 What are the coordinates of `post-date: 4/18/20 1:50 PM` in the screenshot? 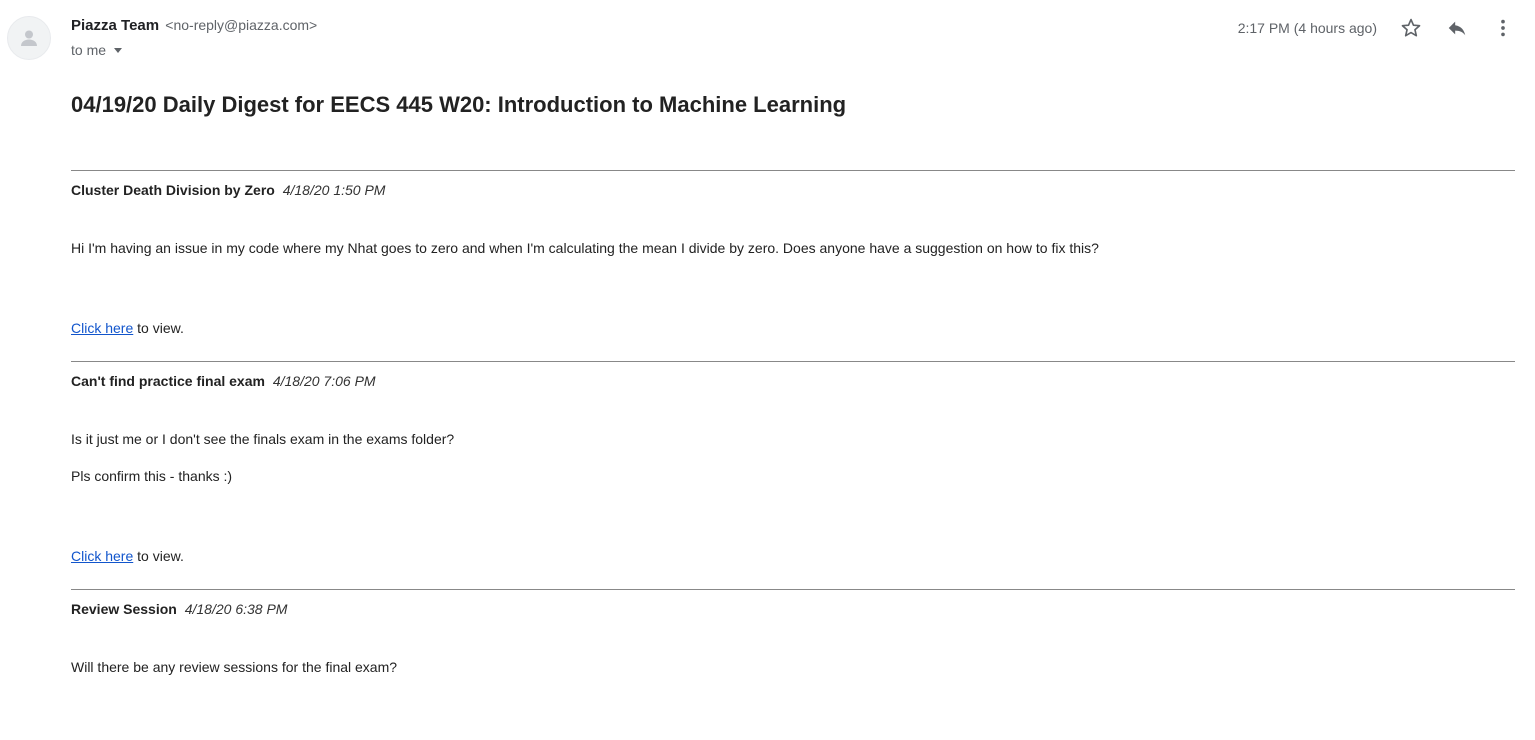 It's located at (334, 190).